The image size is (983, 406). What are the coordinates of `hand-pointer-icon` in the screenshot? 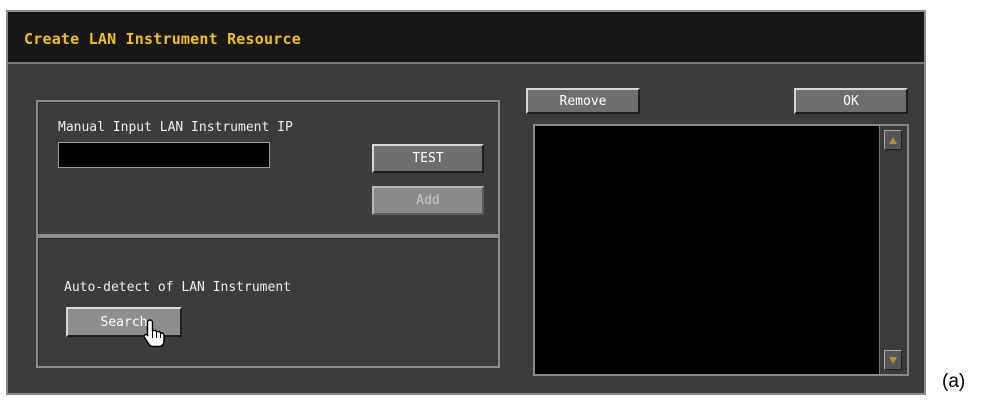 It's located at (154, 333).